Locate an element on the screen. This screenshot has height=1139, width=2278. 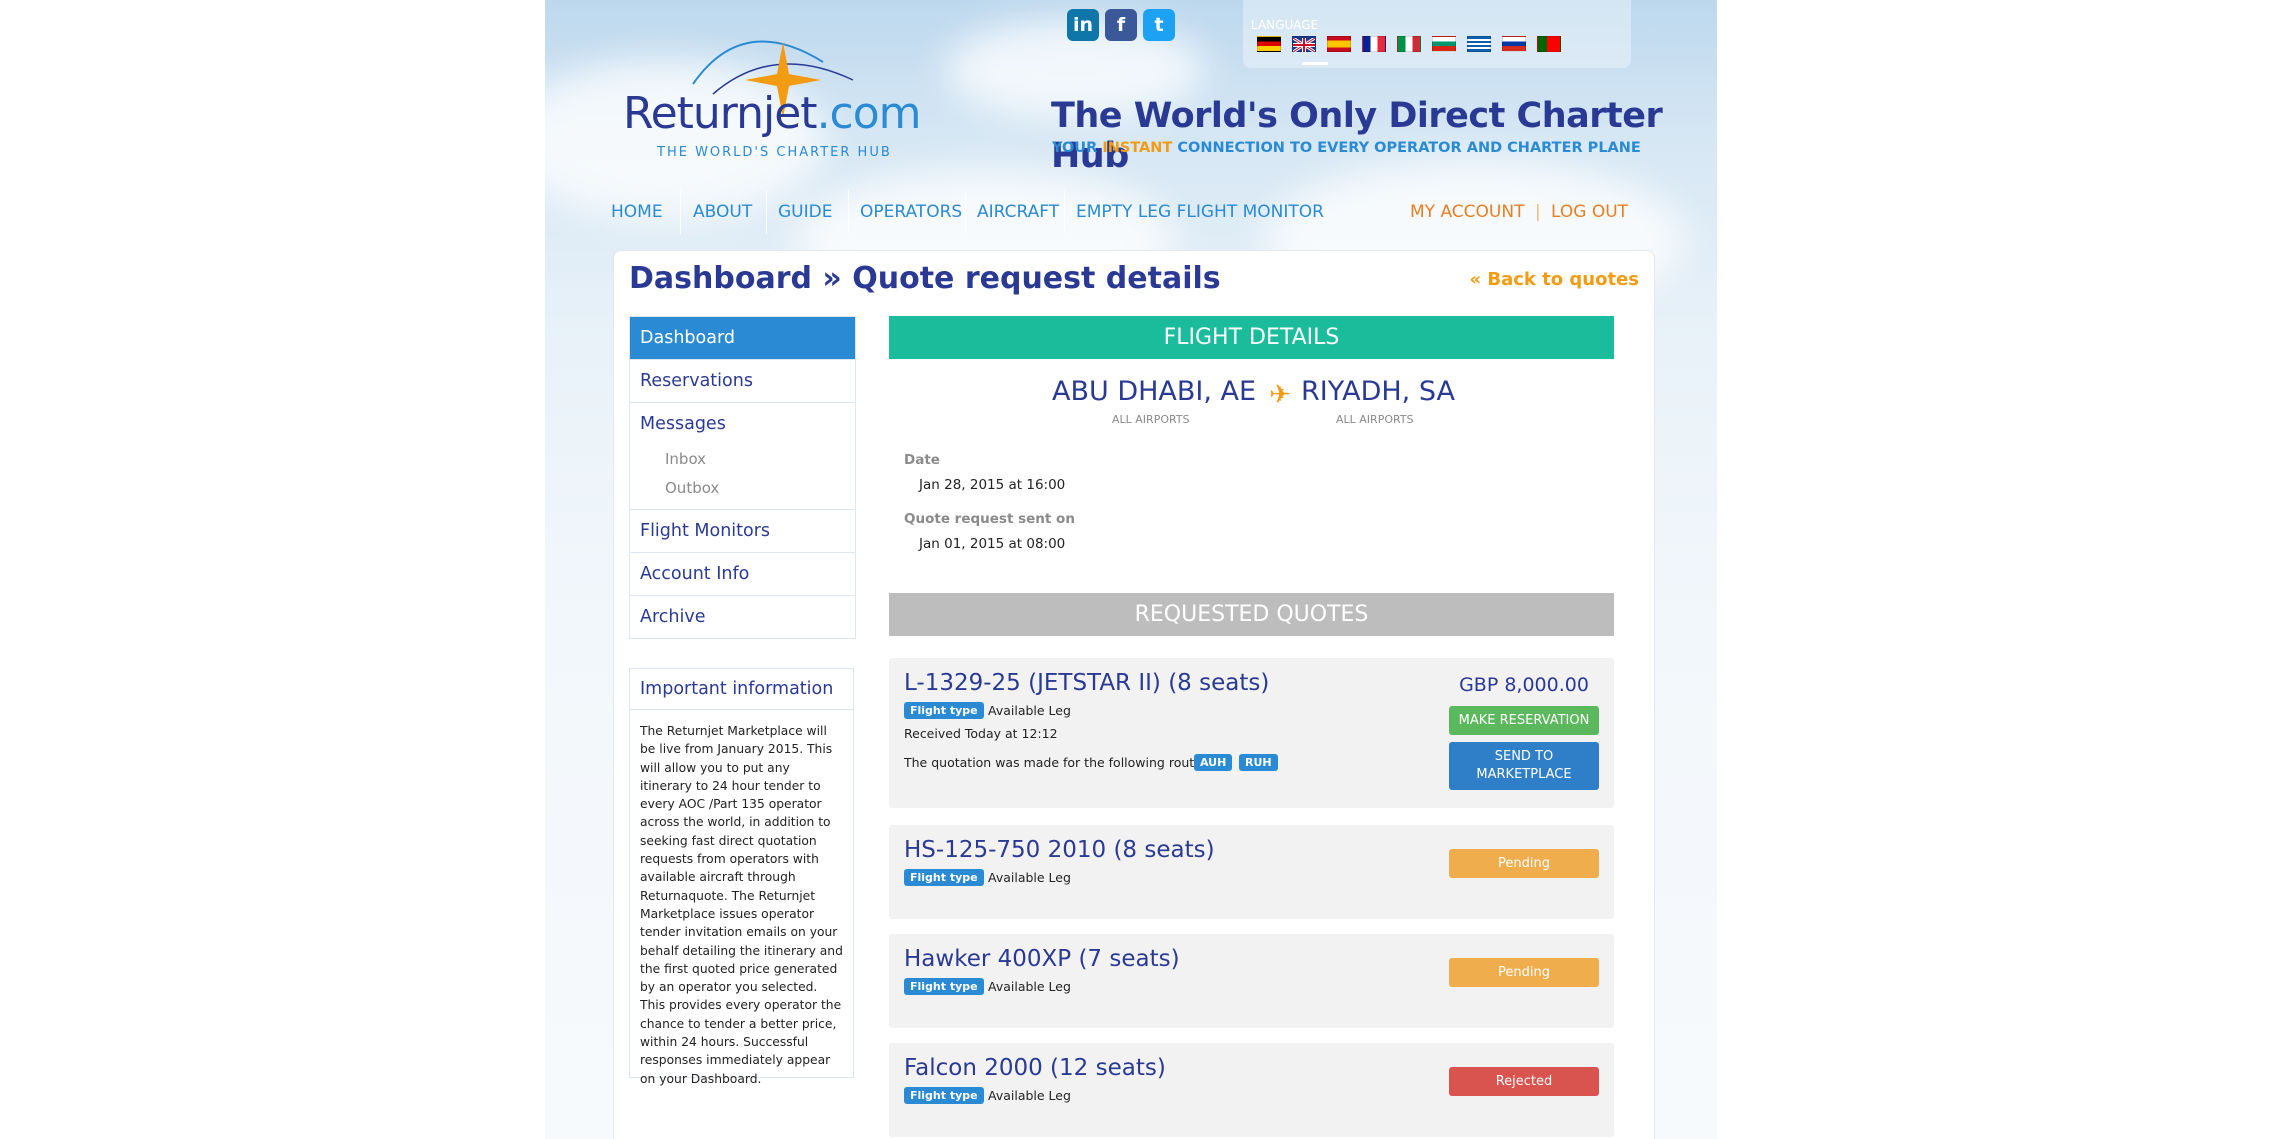
facebook-icon: f is located at coordinates (1121, 25).